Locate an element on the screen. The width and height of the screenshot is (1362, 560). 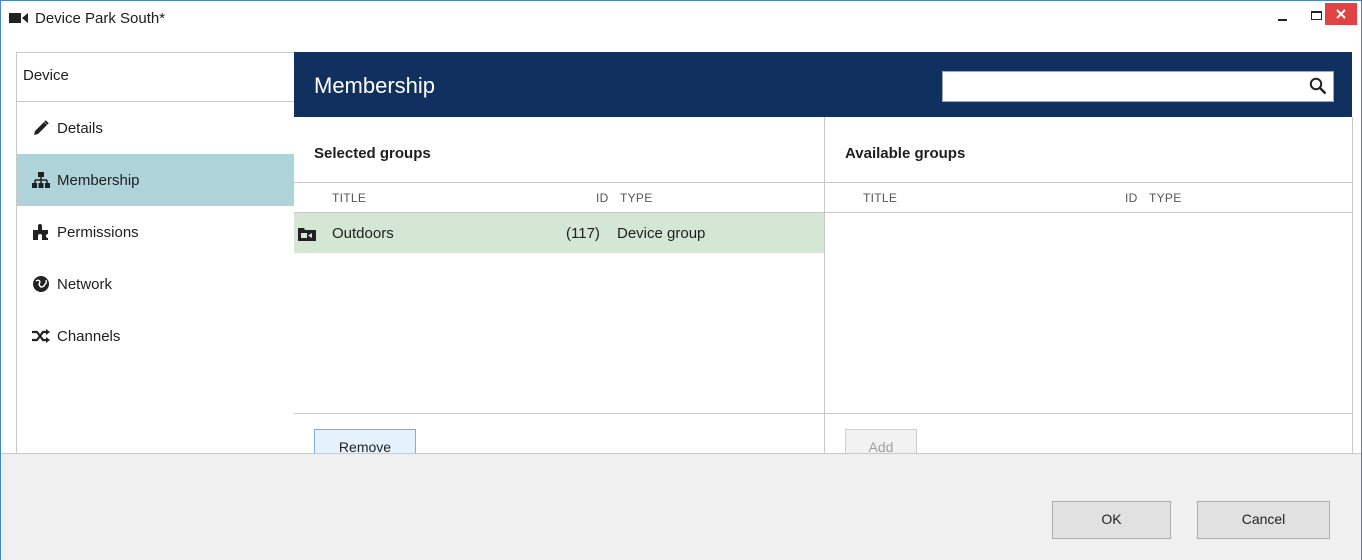
row-title: Outdoors is located at coordinates (363, 233).